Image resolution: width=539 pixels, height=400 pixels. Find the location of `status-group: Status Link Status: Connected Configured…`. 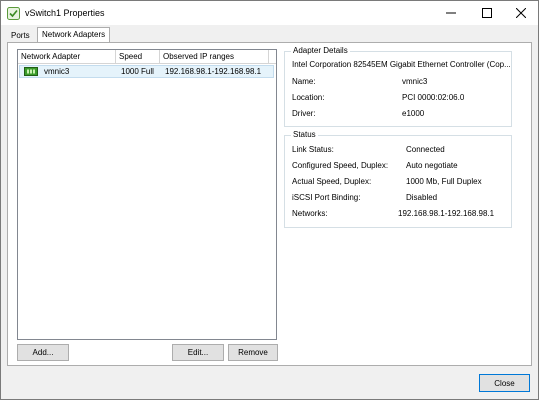

status-group: Status Link Status: Connected Configured… is located at coordinates (398, 179).